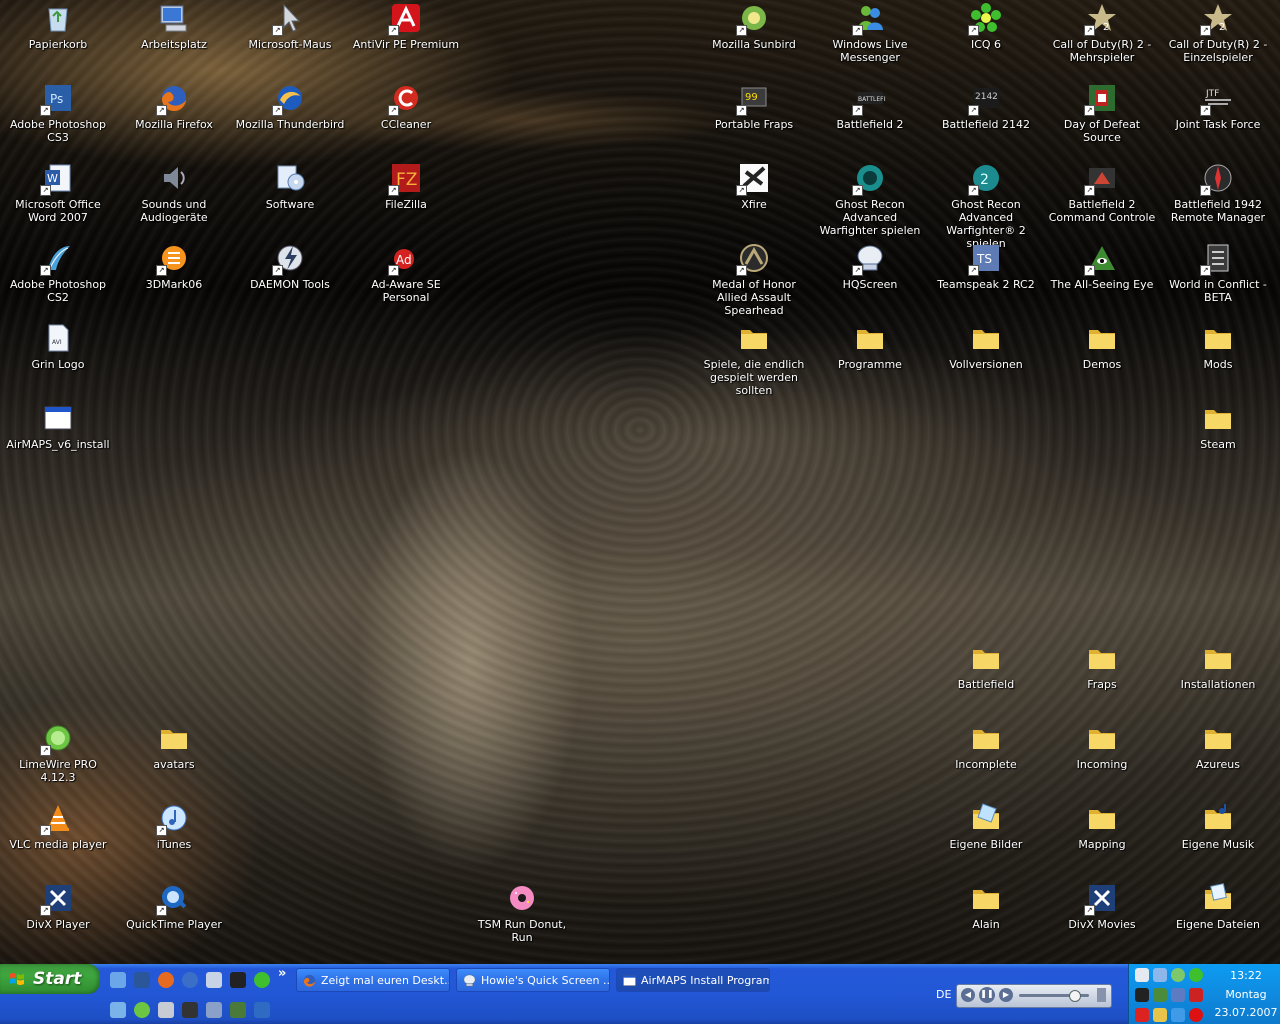 The width and height of the screenshot is (1280, 1024). I want to click on clock-date: 23.07.2007, so click(1245, 1012).